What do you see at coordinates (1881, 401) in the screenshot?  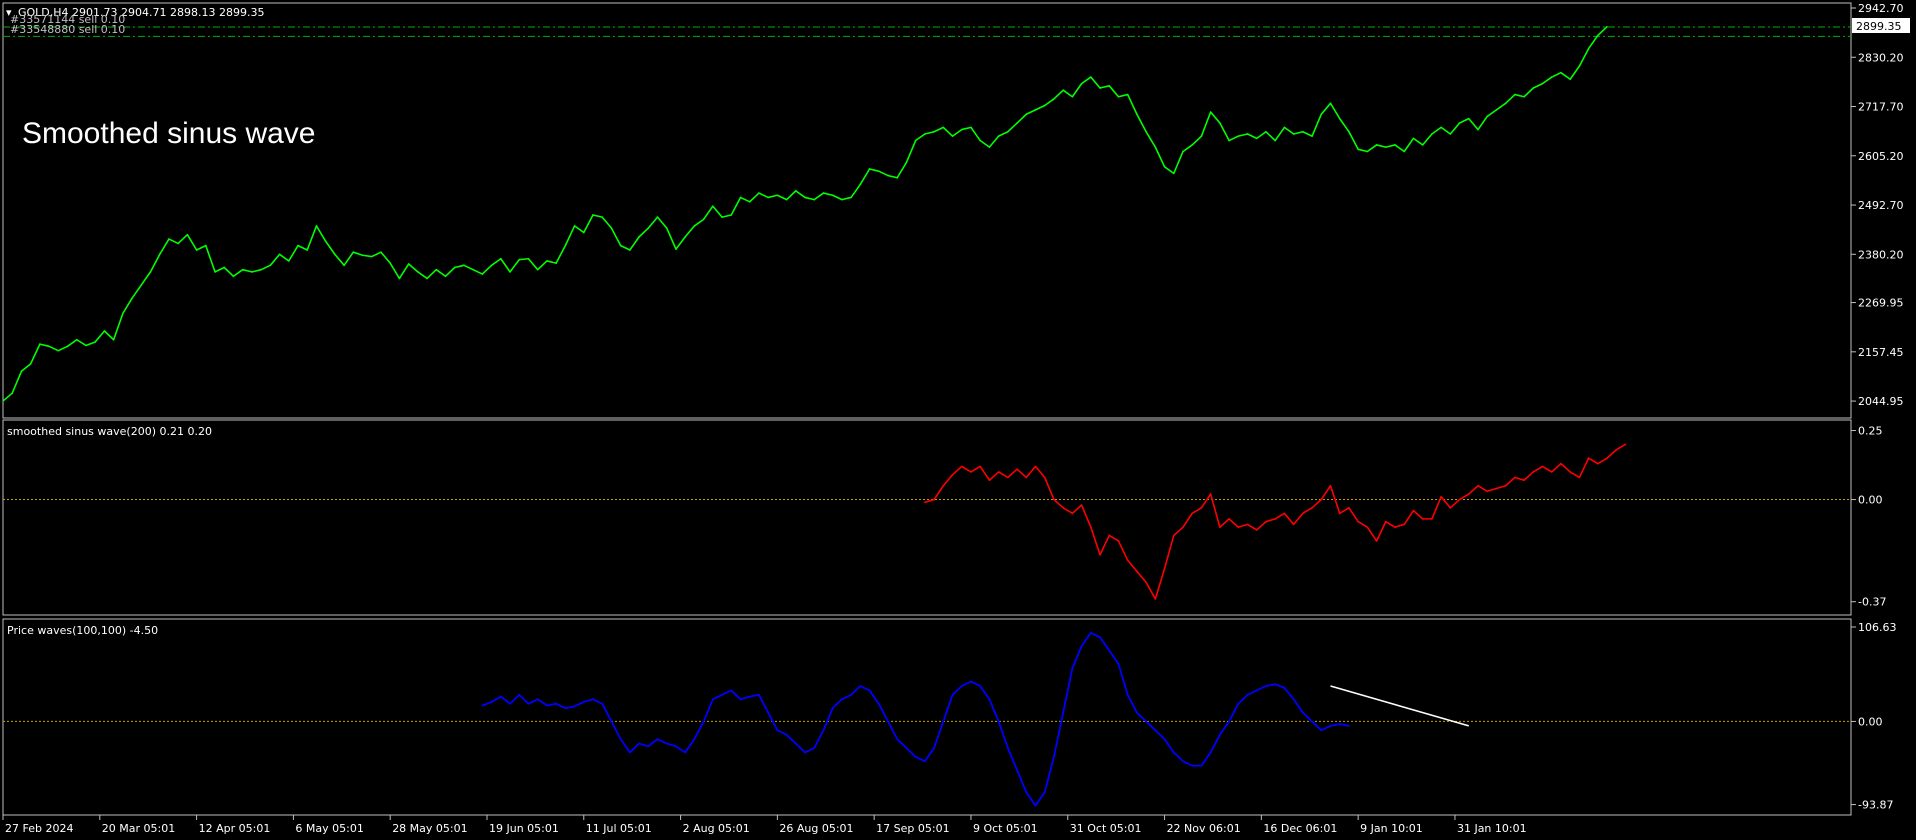 I see `price-tick-label: 2044.95` at bounding box center [1881, 401].